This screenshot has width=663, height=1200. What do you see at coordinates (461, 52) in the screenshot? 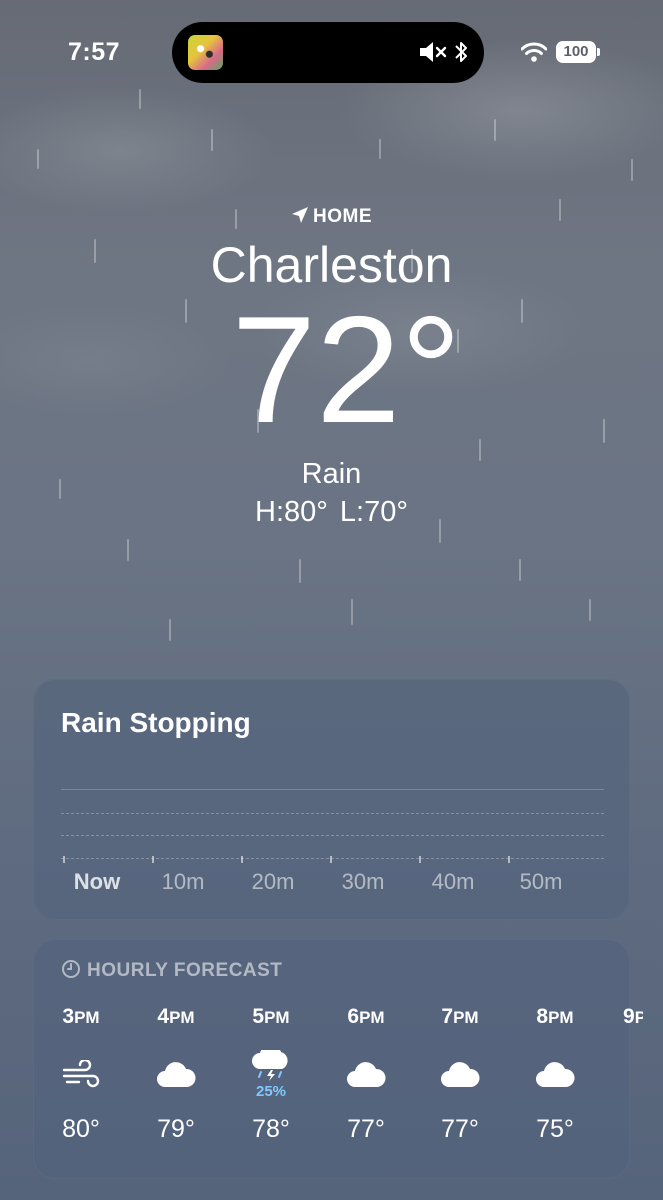
I see `bluetooth-icon` at bounding box center [461, 52].